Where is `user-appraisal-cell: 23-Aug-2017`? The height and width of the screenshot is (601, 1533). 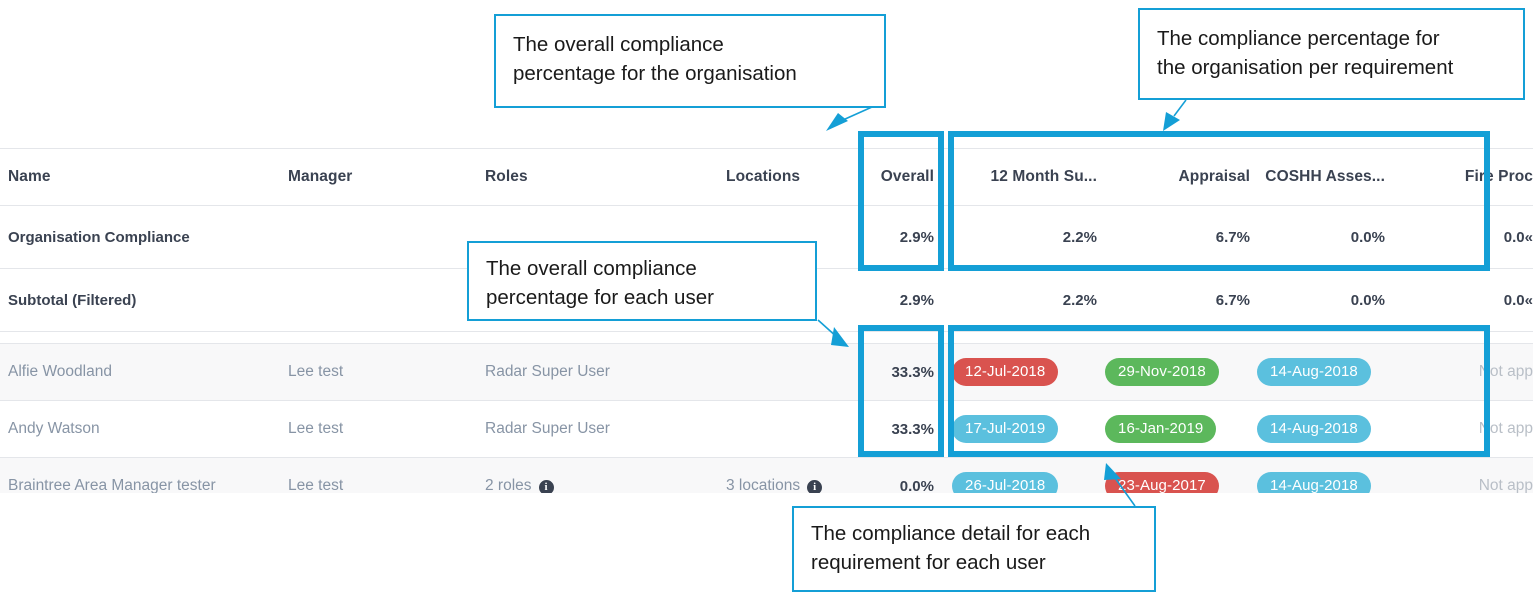
user-appraisal-cell: 23-Aug-2017 is located at coordinates (1177, 475).